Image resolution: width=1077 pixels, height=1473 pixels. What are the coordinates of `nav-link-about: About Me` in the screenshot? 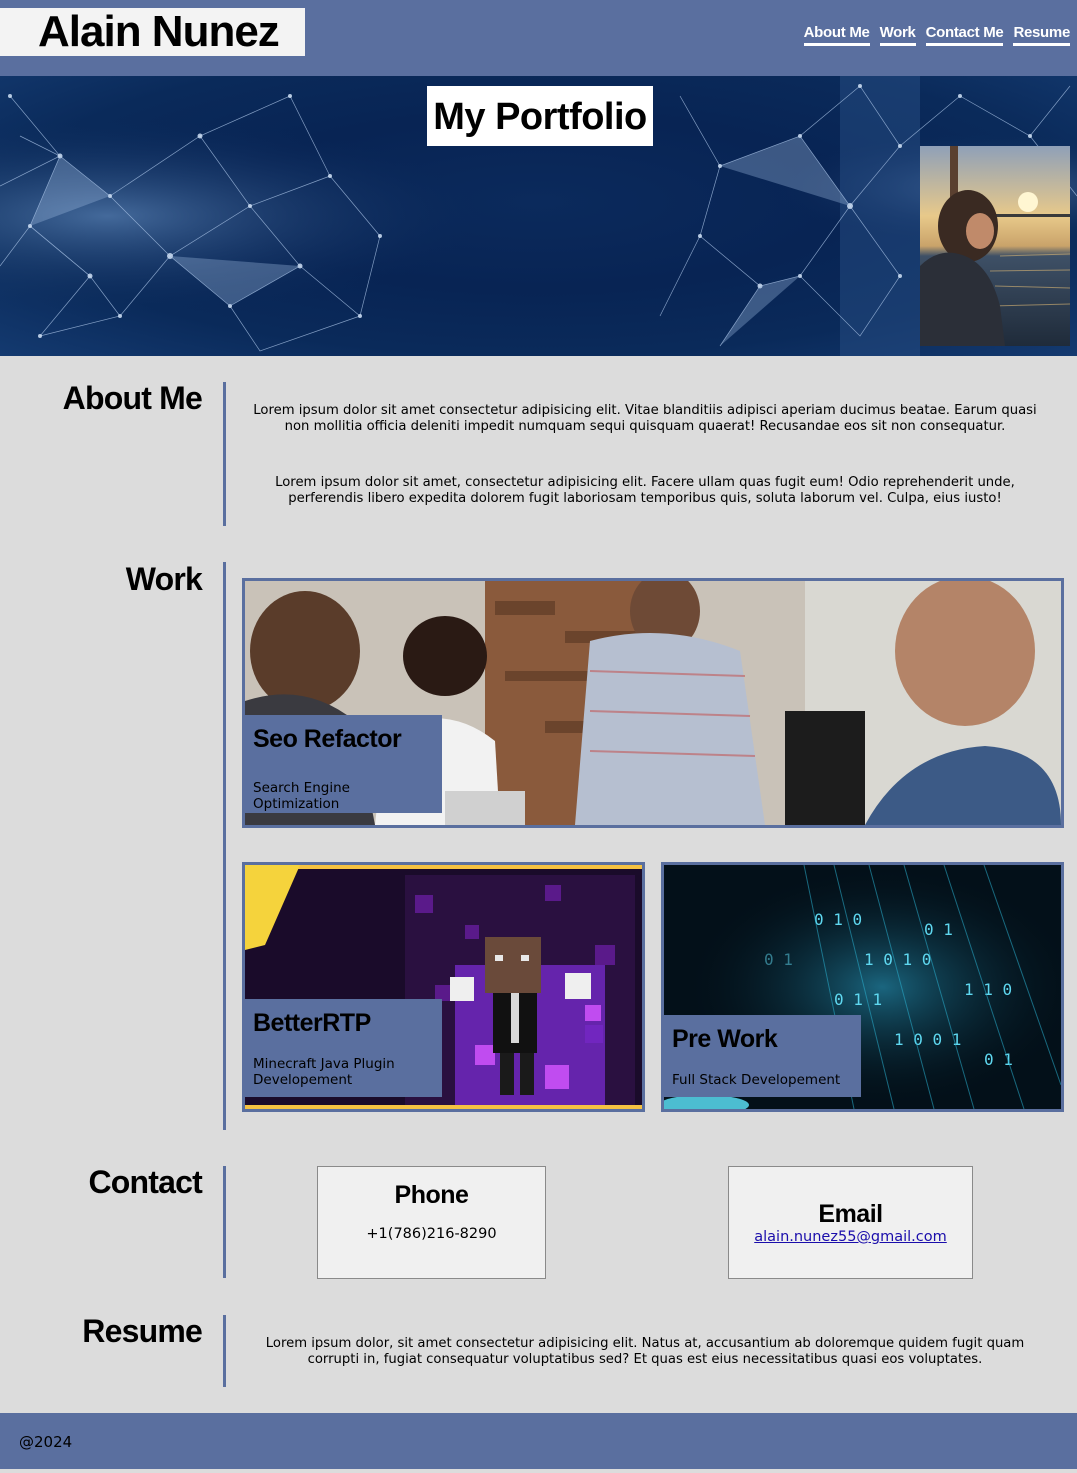 It's located at (836, 35).